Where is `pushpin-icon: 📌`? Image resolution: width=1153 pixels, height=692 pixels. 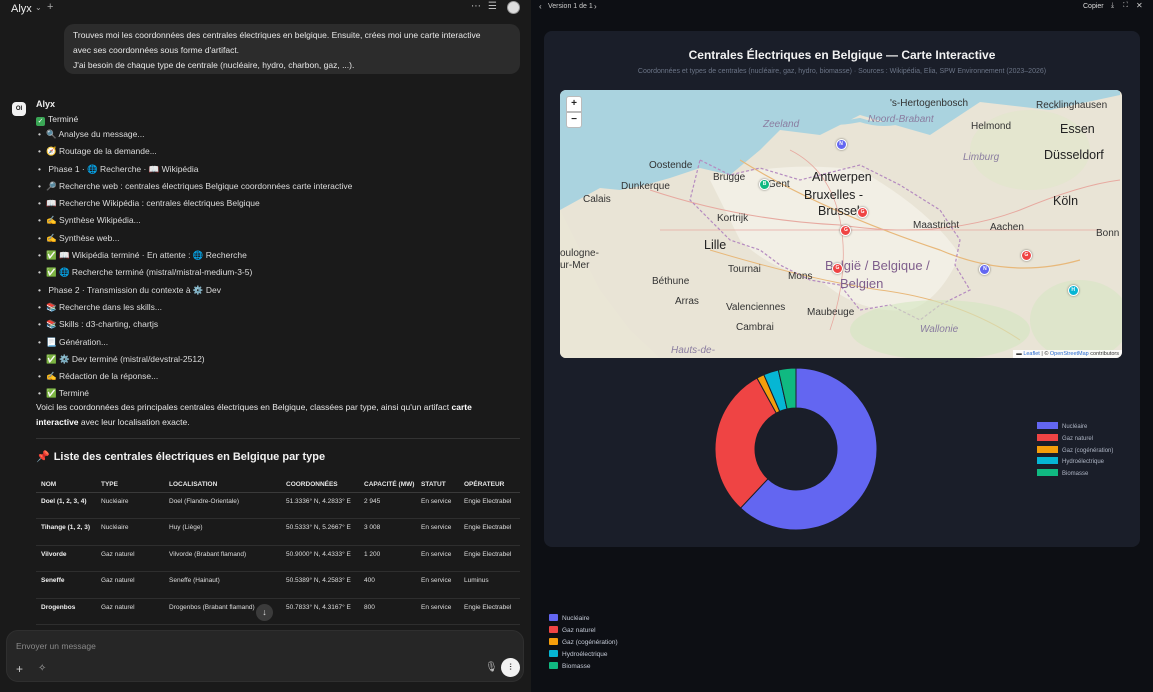 pushpin-icon: 📌 is located at coordinates (43, 457).